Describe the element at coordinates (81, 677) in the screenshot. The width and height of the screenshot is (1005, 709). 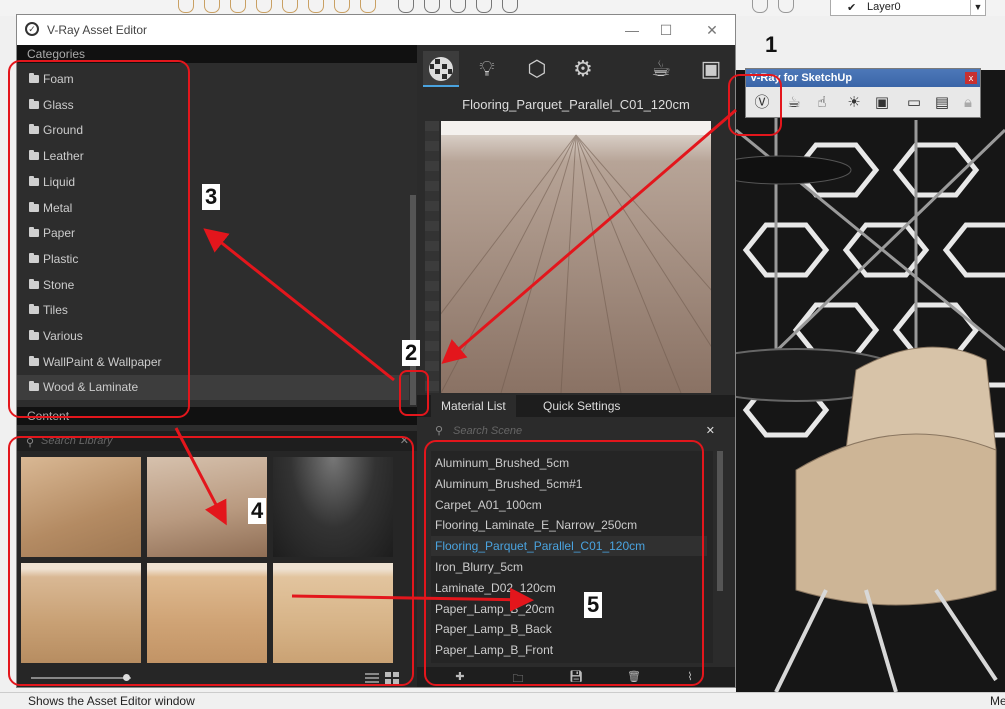
I see `thumbnail-zoom-slider` at that location.